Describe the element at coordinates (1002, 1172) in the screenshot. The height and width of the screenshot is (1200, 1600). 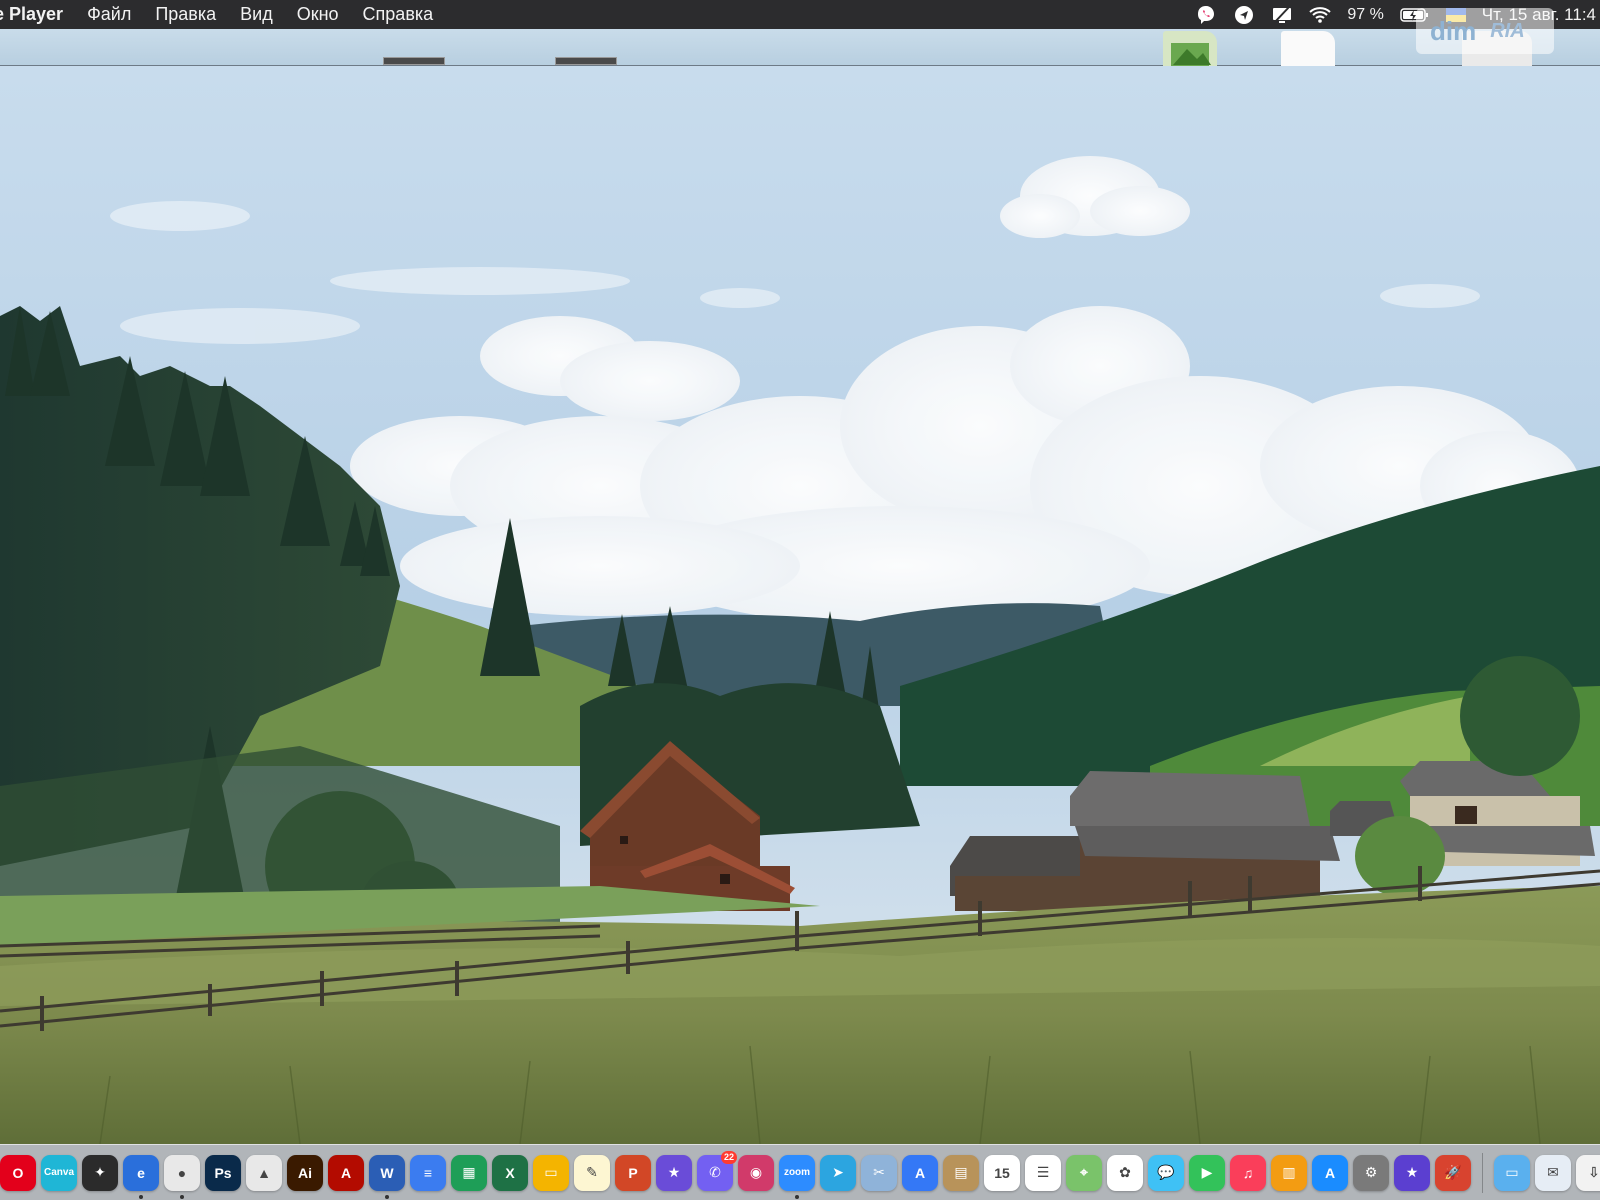
I see `calendar-icon: 15` at that location.